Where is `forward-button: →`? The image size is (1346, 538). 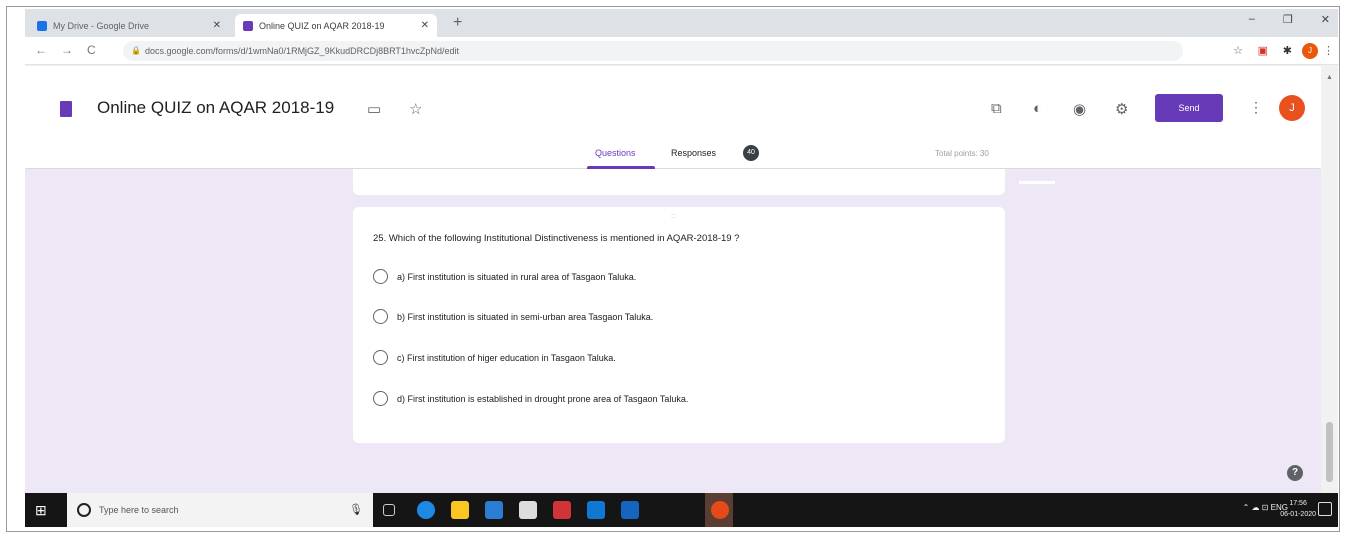 forward-button: → is located at coordinates (67, 50).